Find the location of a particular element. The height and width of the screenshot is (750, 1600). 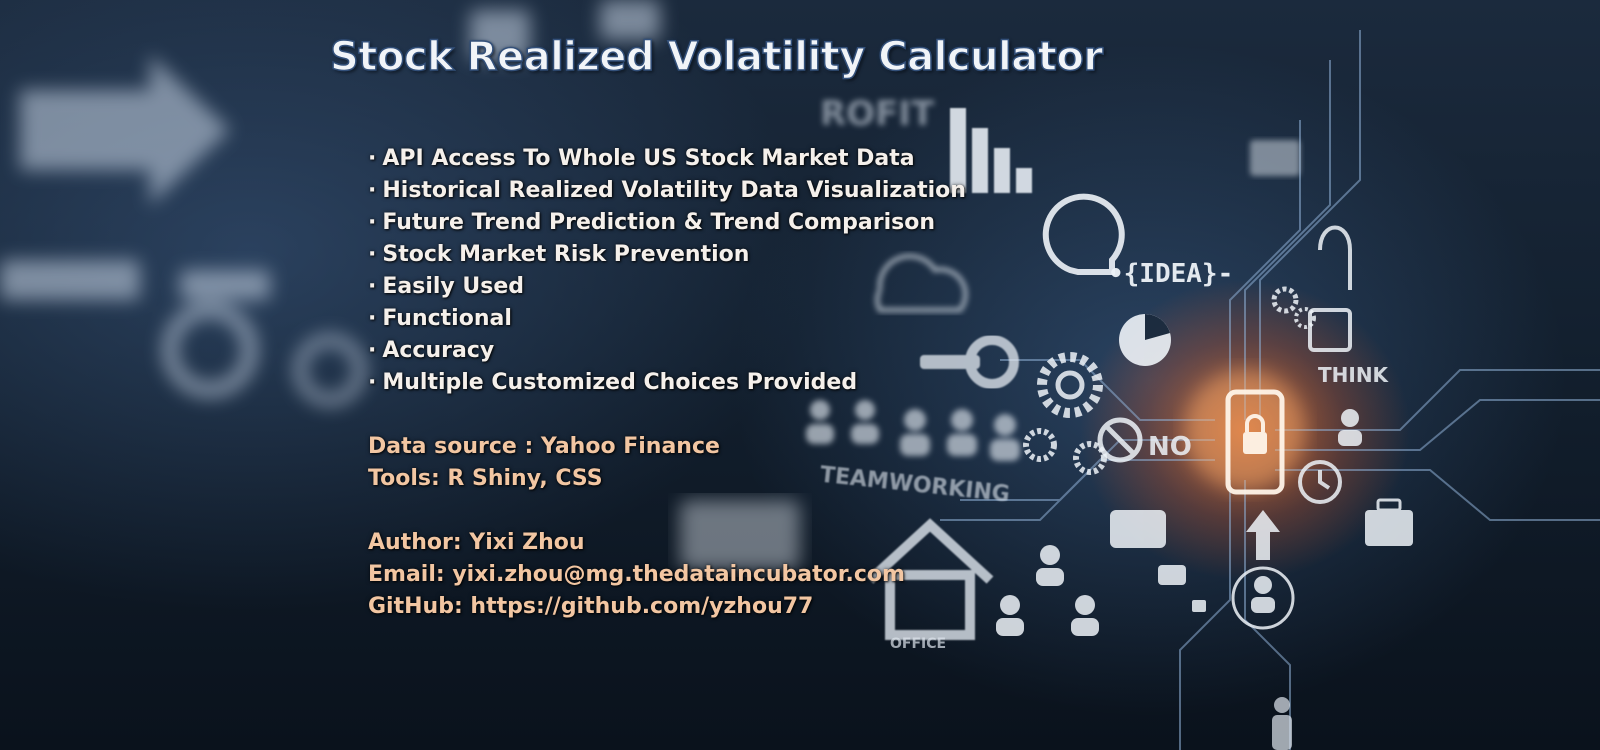

email-line: Email: yixi.zhou@mg.thedataincubator.com is located at coordinates (688, 575).